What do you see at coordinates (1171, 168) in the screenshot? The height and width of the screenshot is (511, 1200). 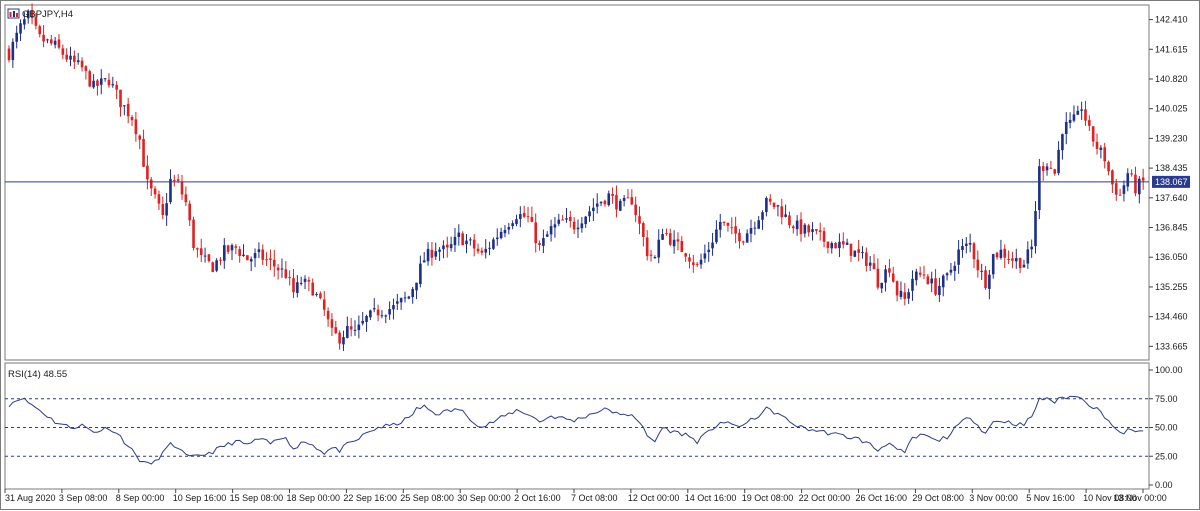 I see `price-tick-label: 138.435` at bounding box center [1171, 168].